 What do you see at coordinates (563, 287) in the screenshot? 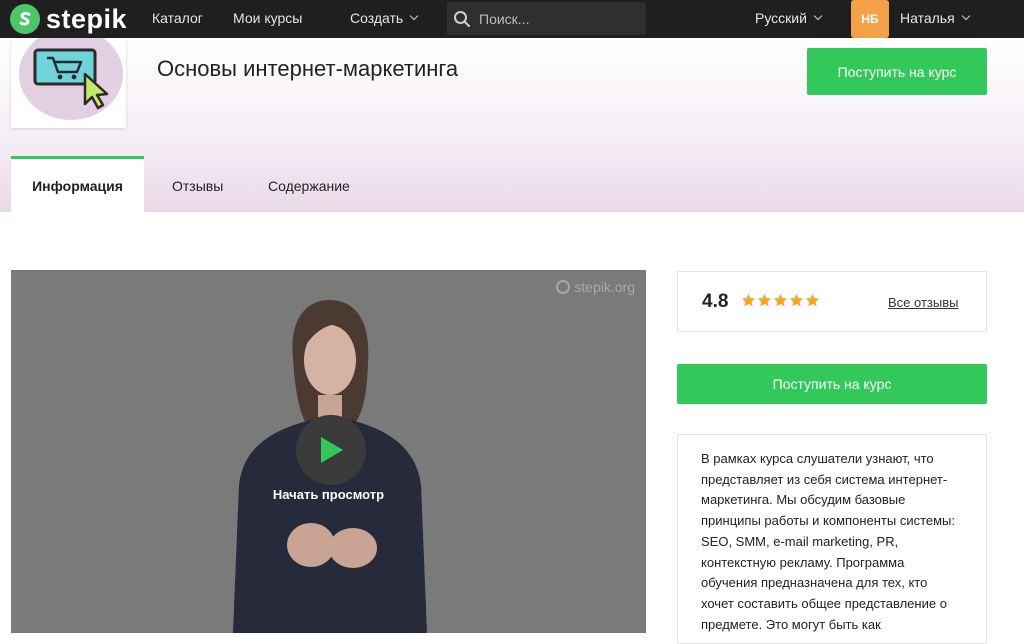
I see `stepik-watermark-icon` at bounding box center [563, 287].